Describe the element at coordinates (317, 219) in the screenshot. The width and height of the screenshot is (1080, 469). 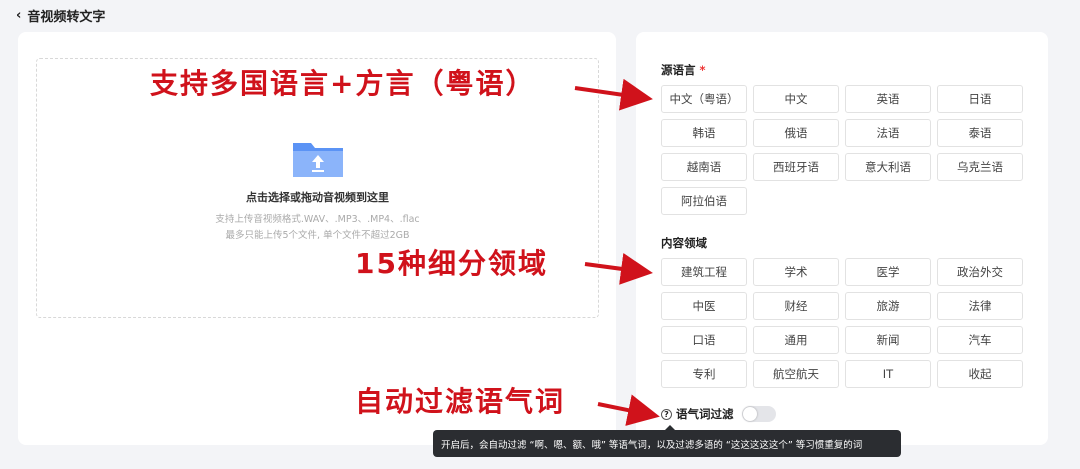
I see `upload-formats: 支持上传音视频格式.WAV、.MP3、.MP4、.flac` at that location.